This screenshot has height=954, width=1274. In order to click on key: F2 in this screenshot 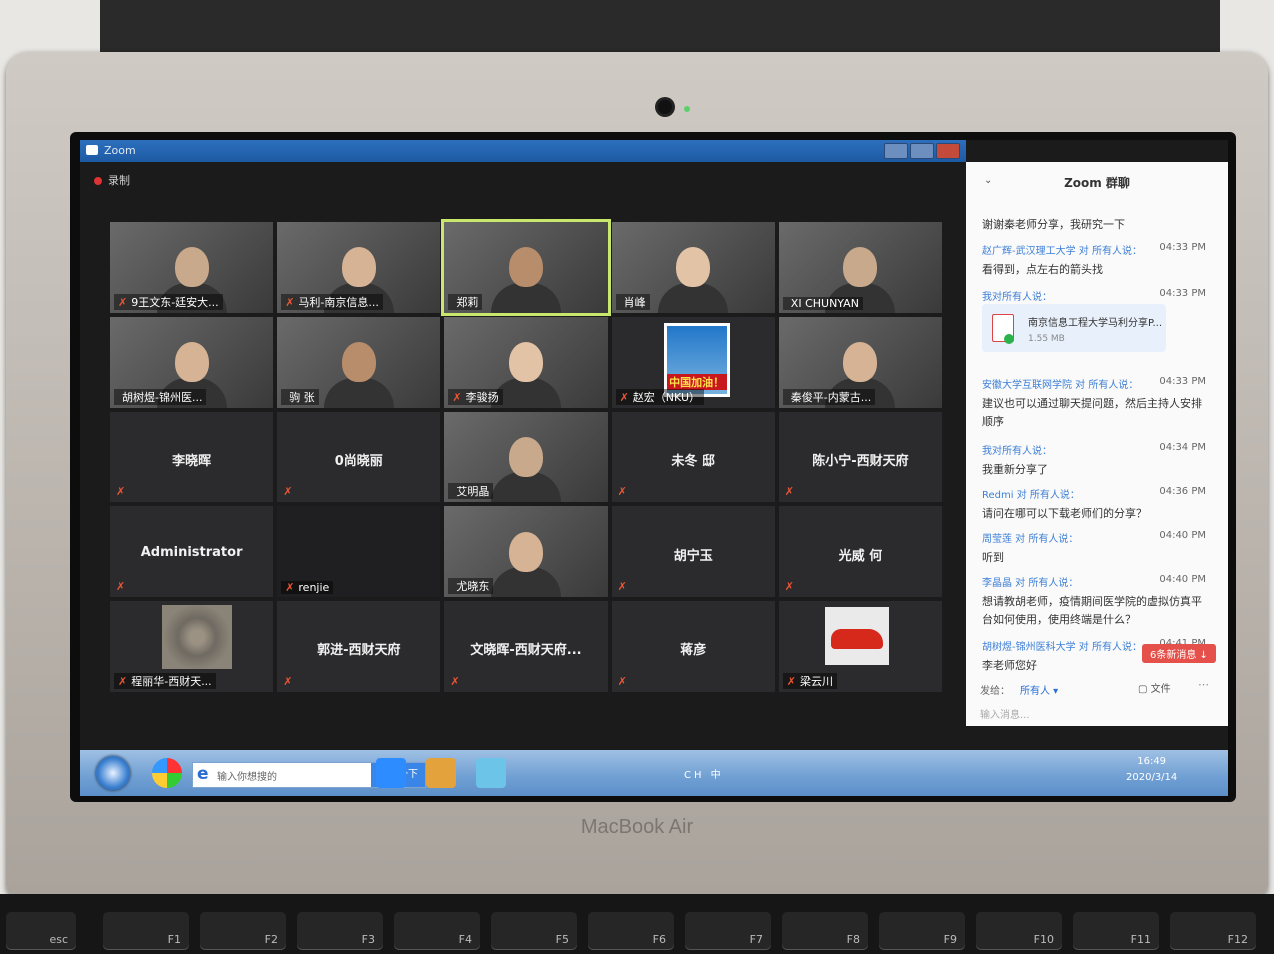, I will do `click(243, 931)`.